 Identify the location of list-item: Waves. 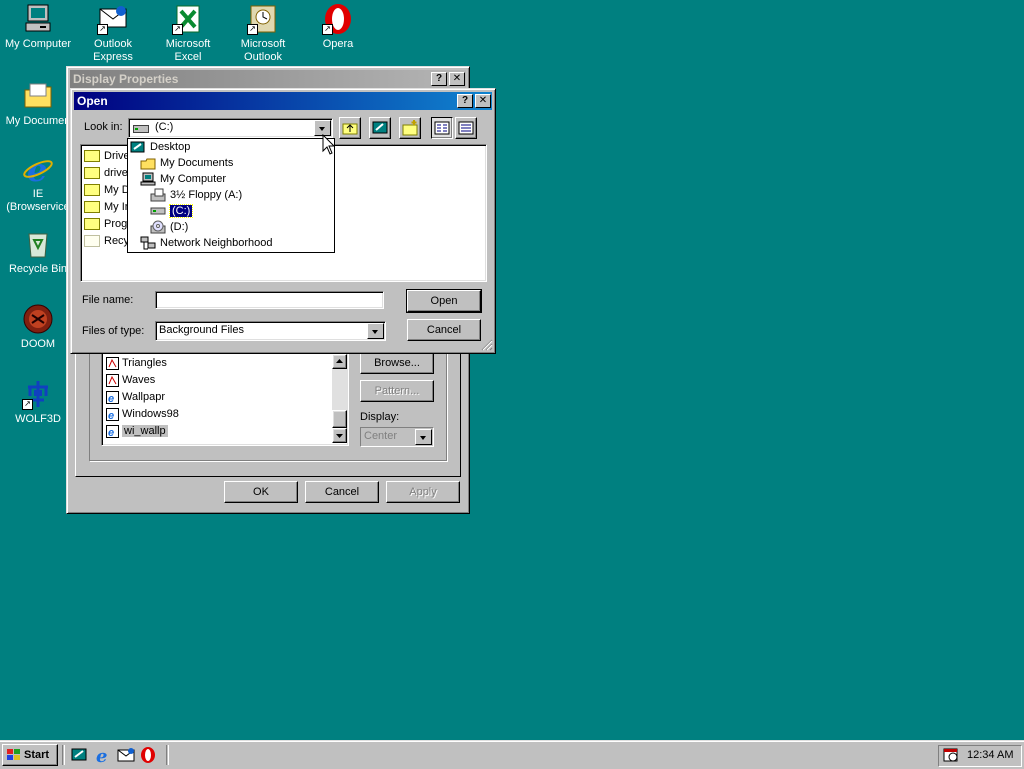
(130, 380).